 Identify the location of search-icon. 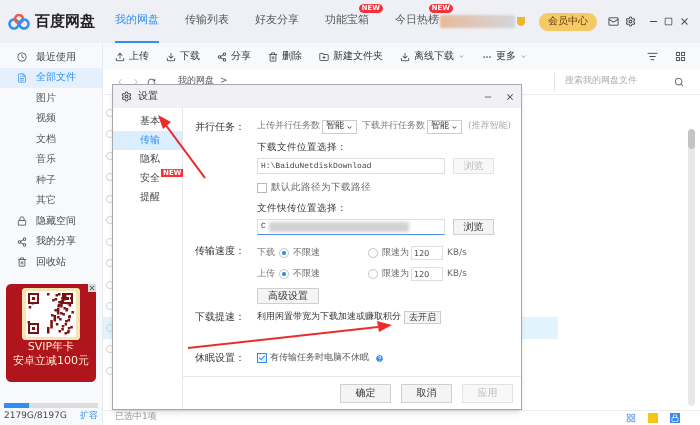
(679, 82).